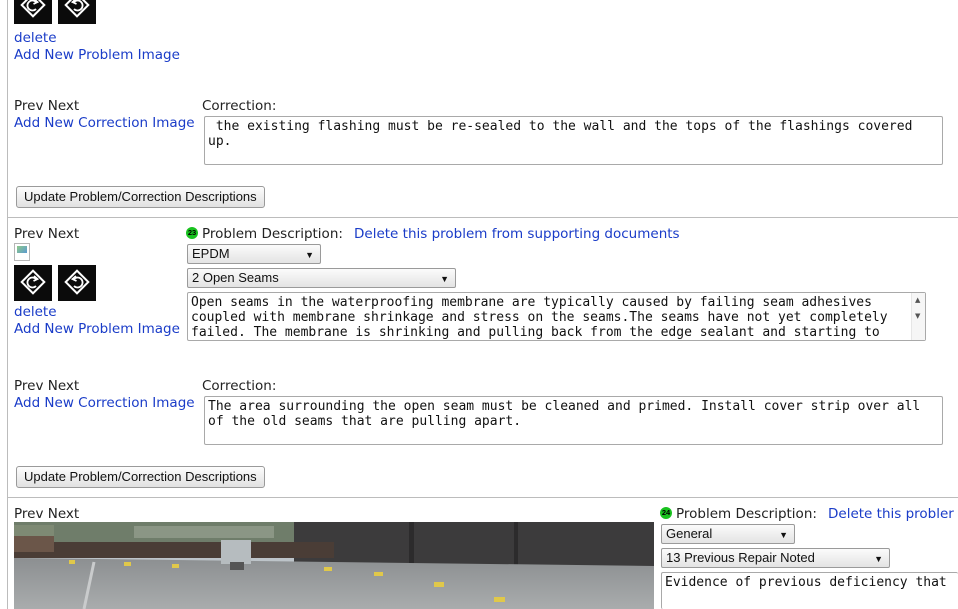 This screenshot has height=609, width=958. Describe the element at coordinates (666, 513) in the screenshot. I see `problem-number-badge: 24` at that location.